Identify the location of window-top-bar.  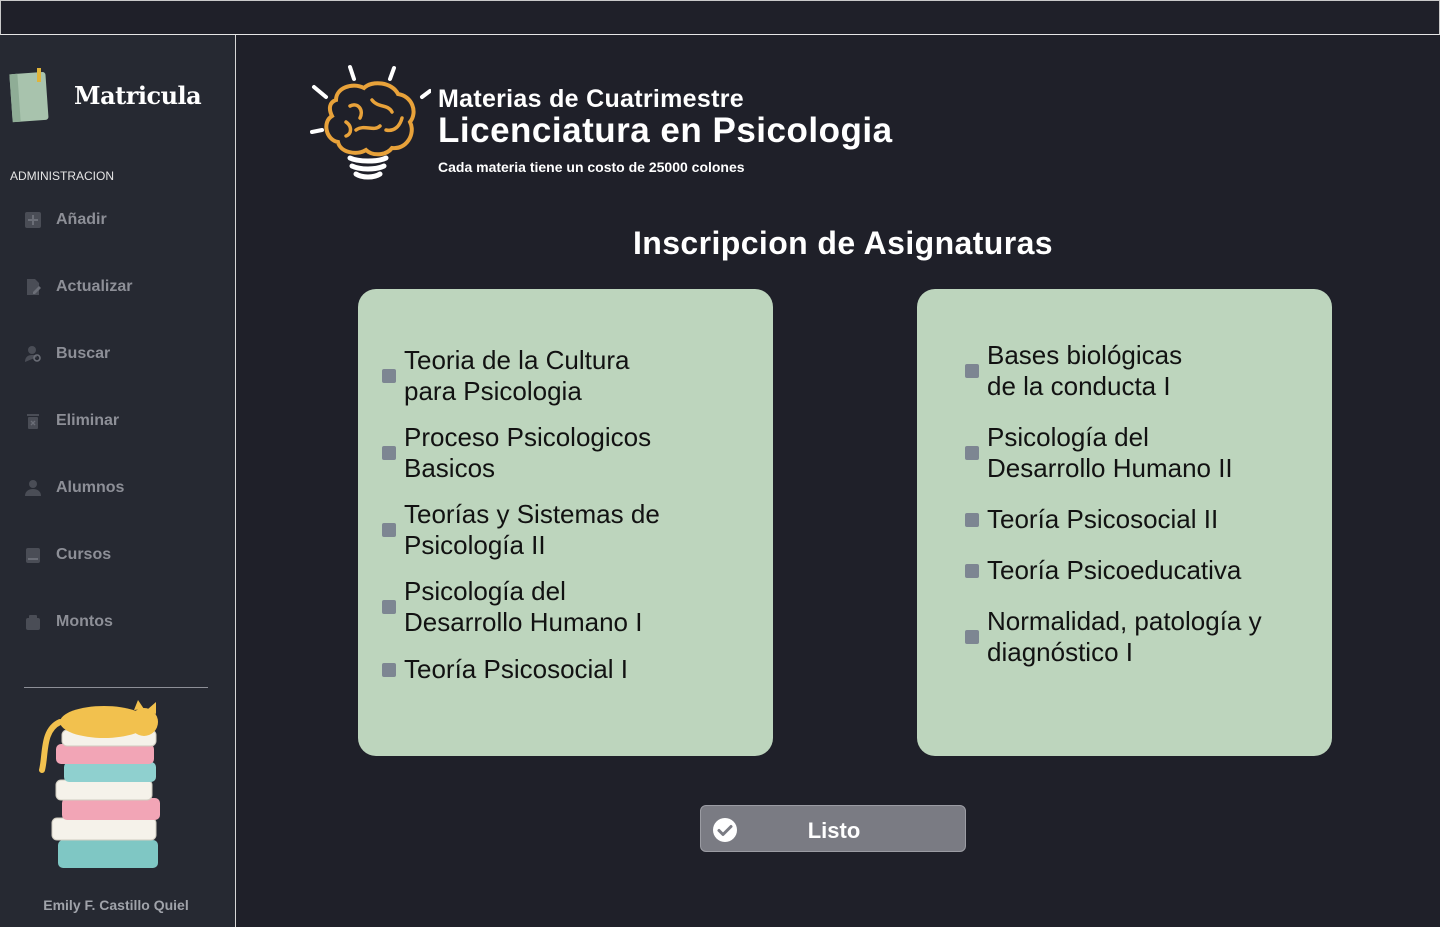
(720, 17).